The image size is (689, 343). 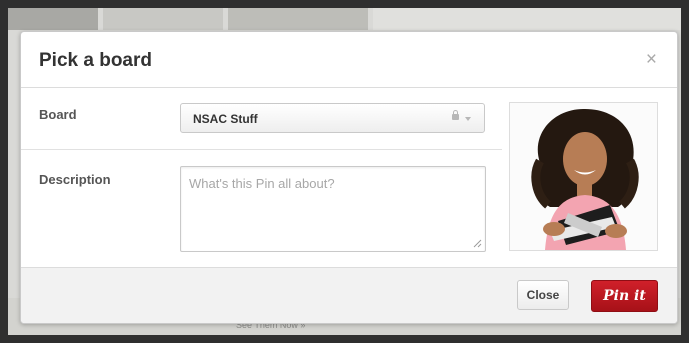 I want to click on board-label: Board, so click(x=58, y=114).